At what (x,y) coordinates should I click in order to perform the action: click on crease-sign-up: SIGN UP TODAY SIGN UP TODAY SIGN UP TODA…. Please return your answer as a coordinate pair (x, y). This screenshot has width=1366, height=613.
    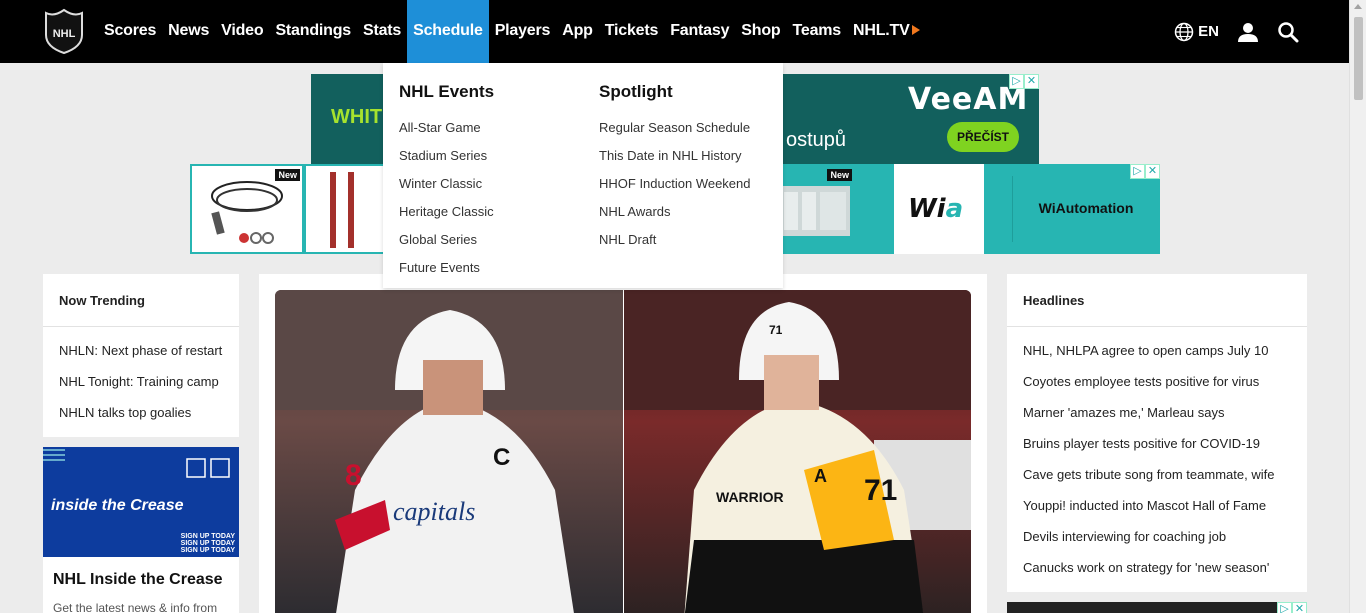
    Looking at the image, I should click on (208, 543).